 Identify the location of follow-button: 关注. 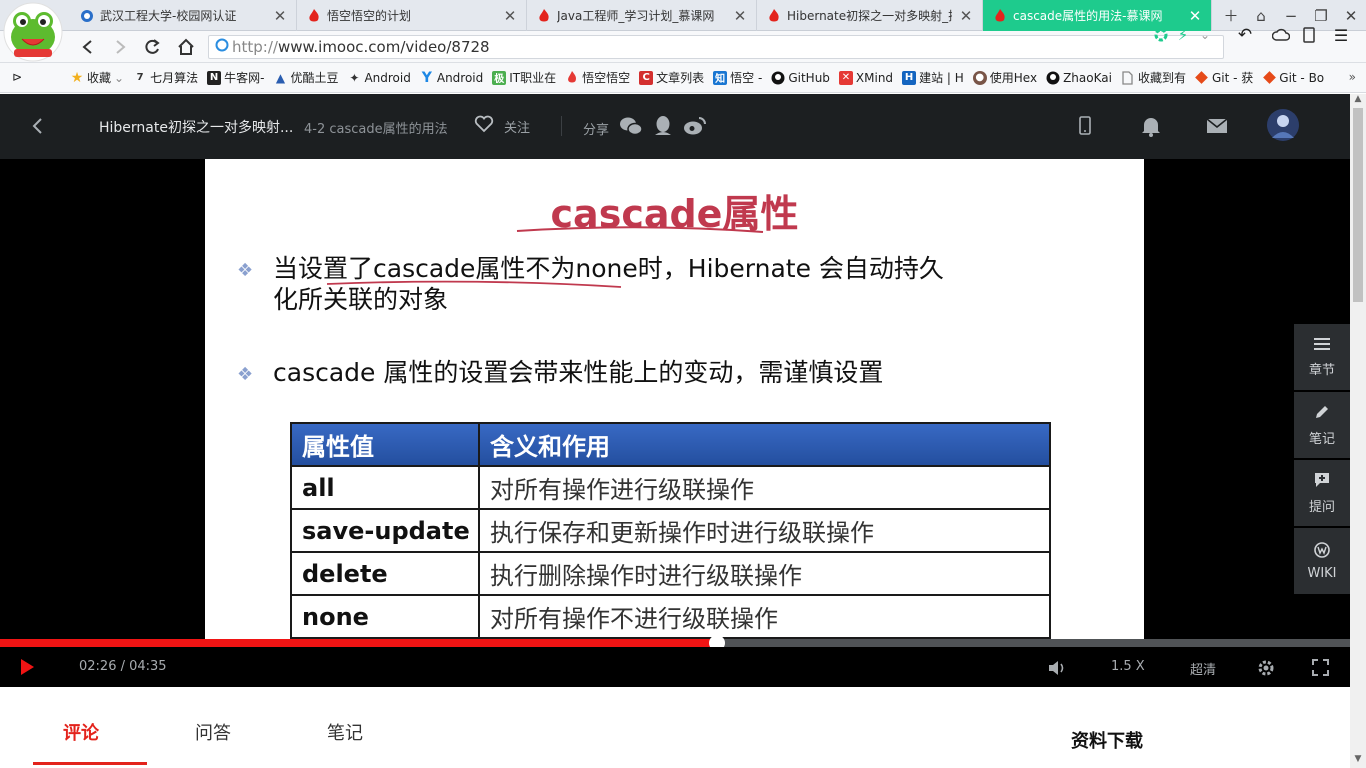
(502, 126).